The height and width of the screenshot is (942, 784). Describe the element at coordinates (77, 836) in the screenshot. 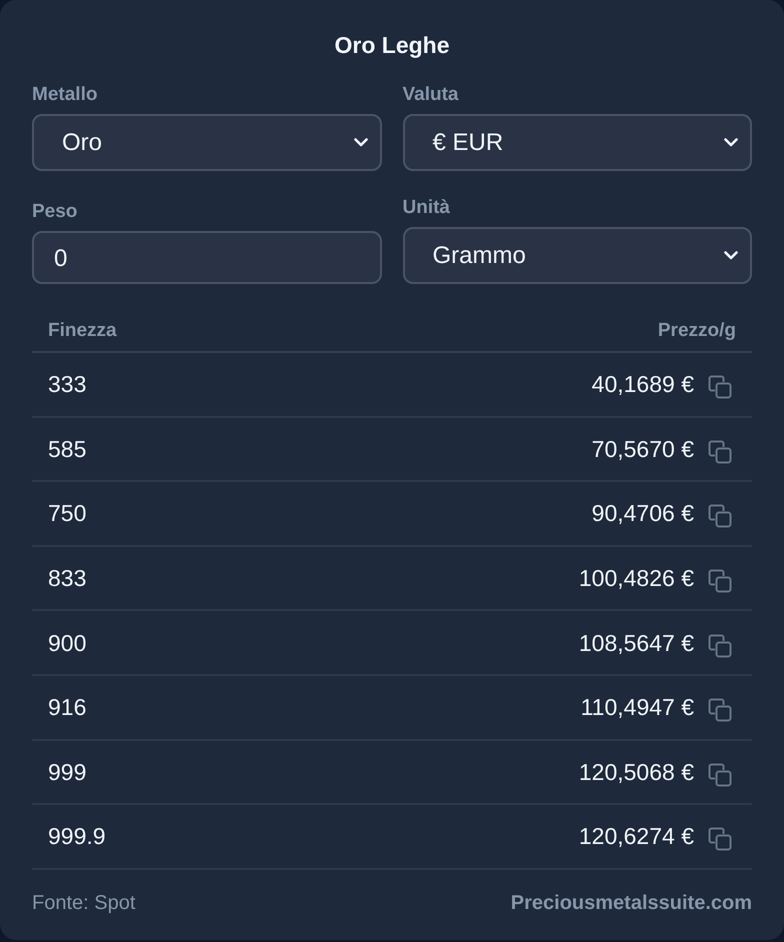

I see `table-cell: 999.9` at that location.